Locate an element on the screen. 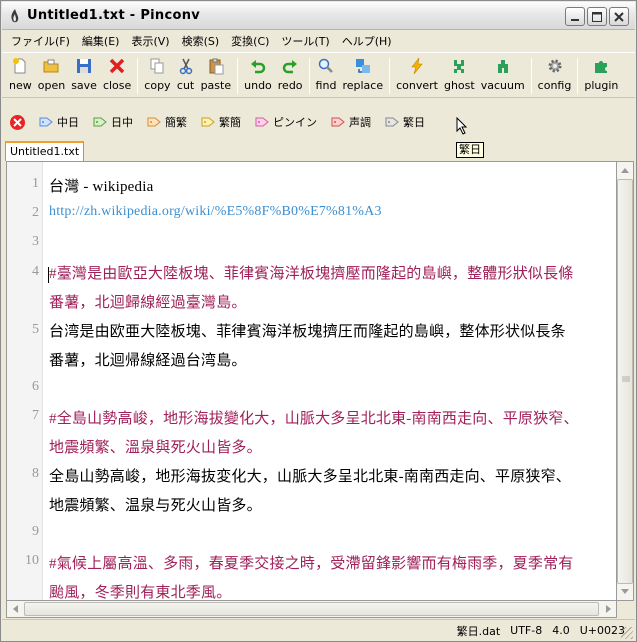  gray-tag-icon is located at coordinates (392, 122).